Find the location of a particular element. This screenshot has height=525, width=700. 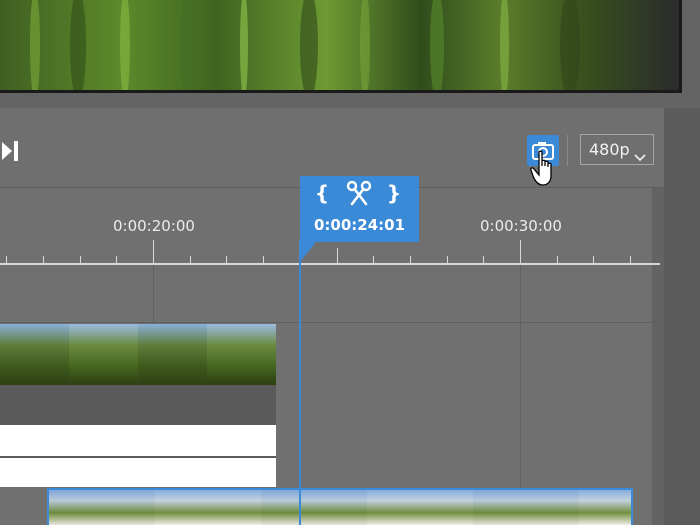

mark-out-button: } is located at coordinates (394, 193).